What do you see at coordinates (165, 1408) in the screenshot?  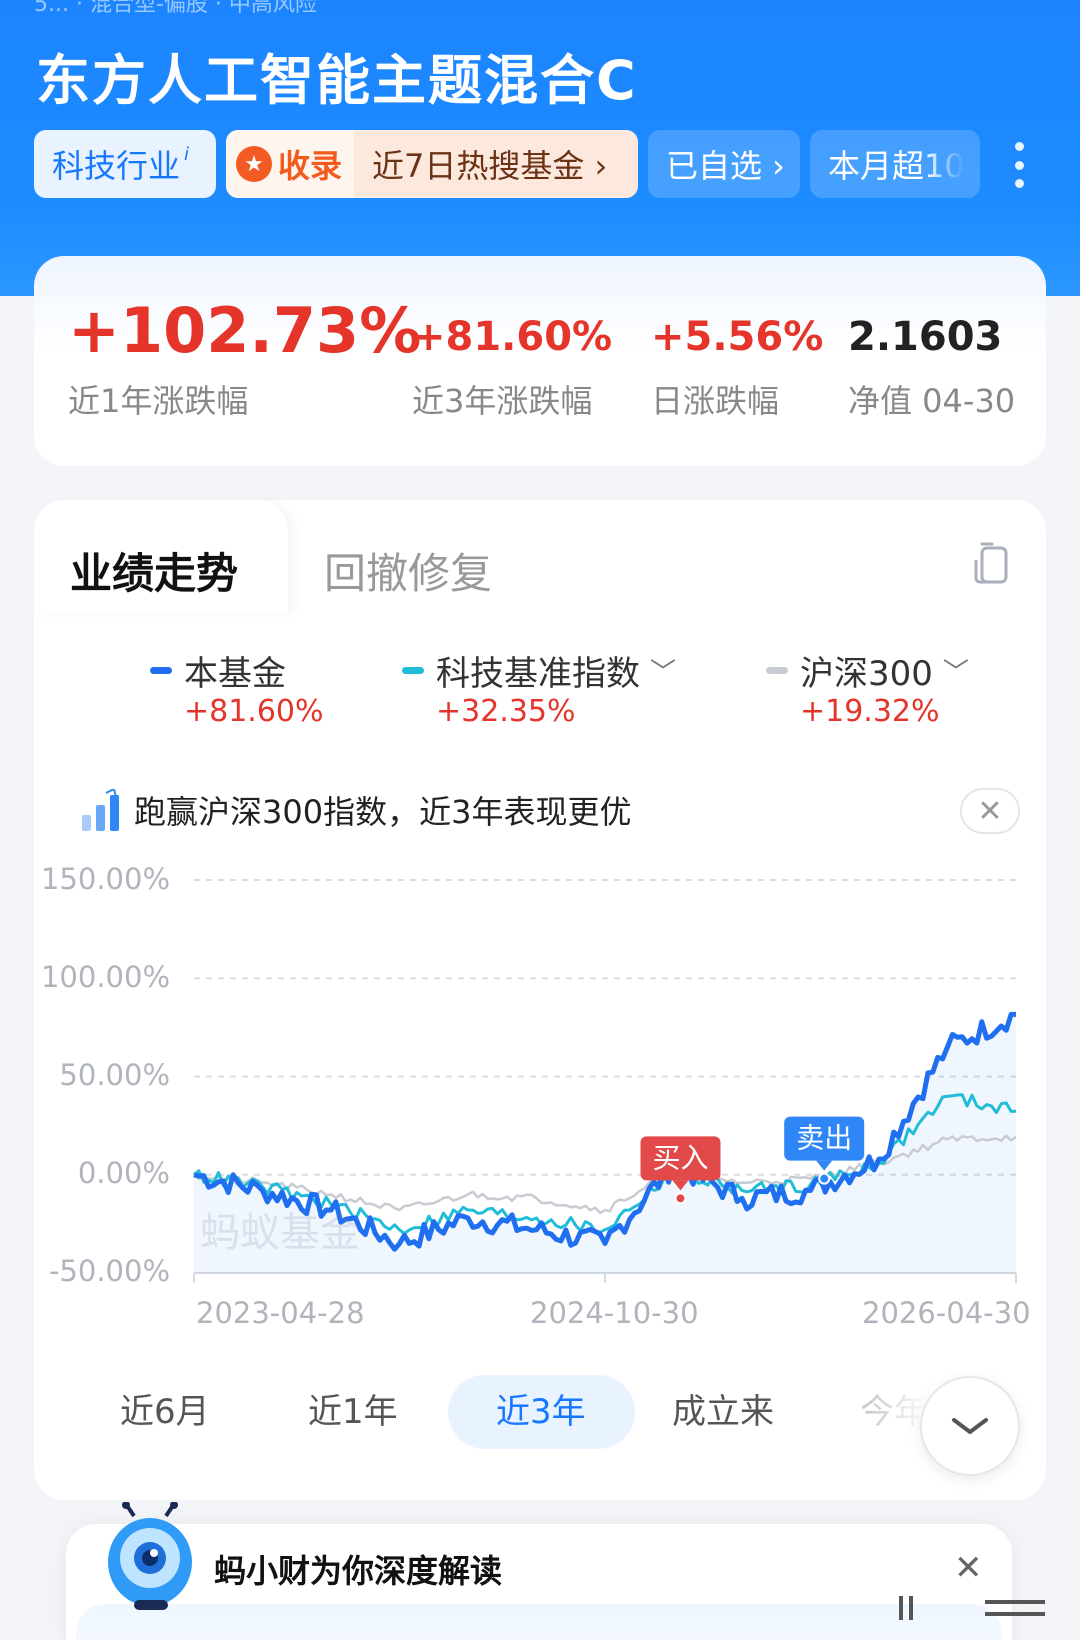 I see `range-tab-6m: 近6月` at bounding box center [165, 1408].